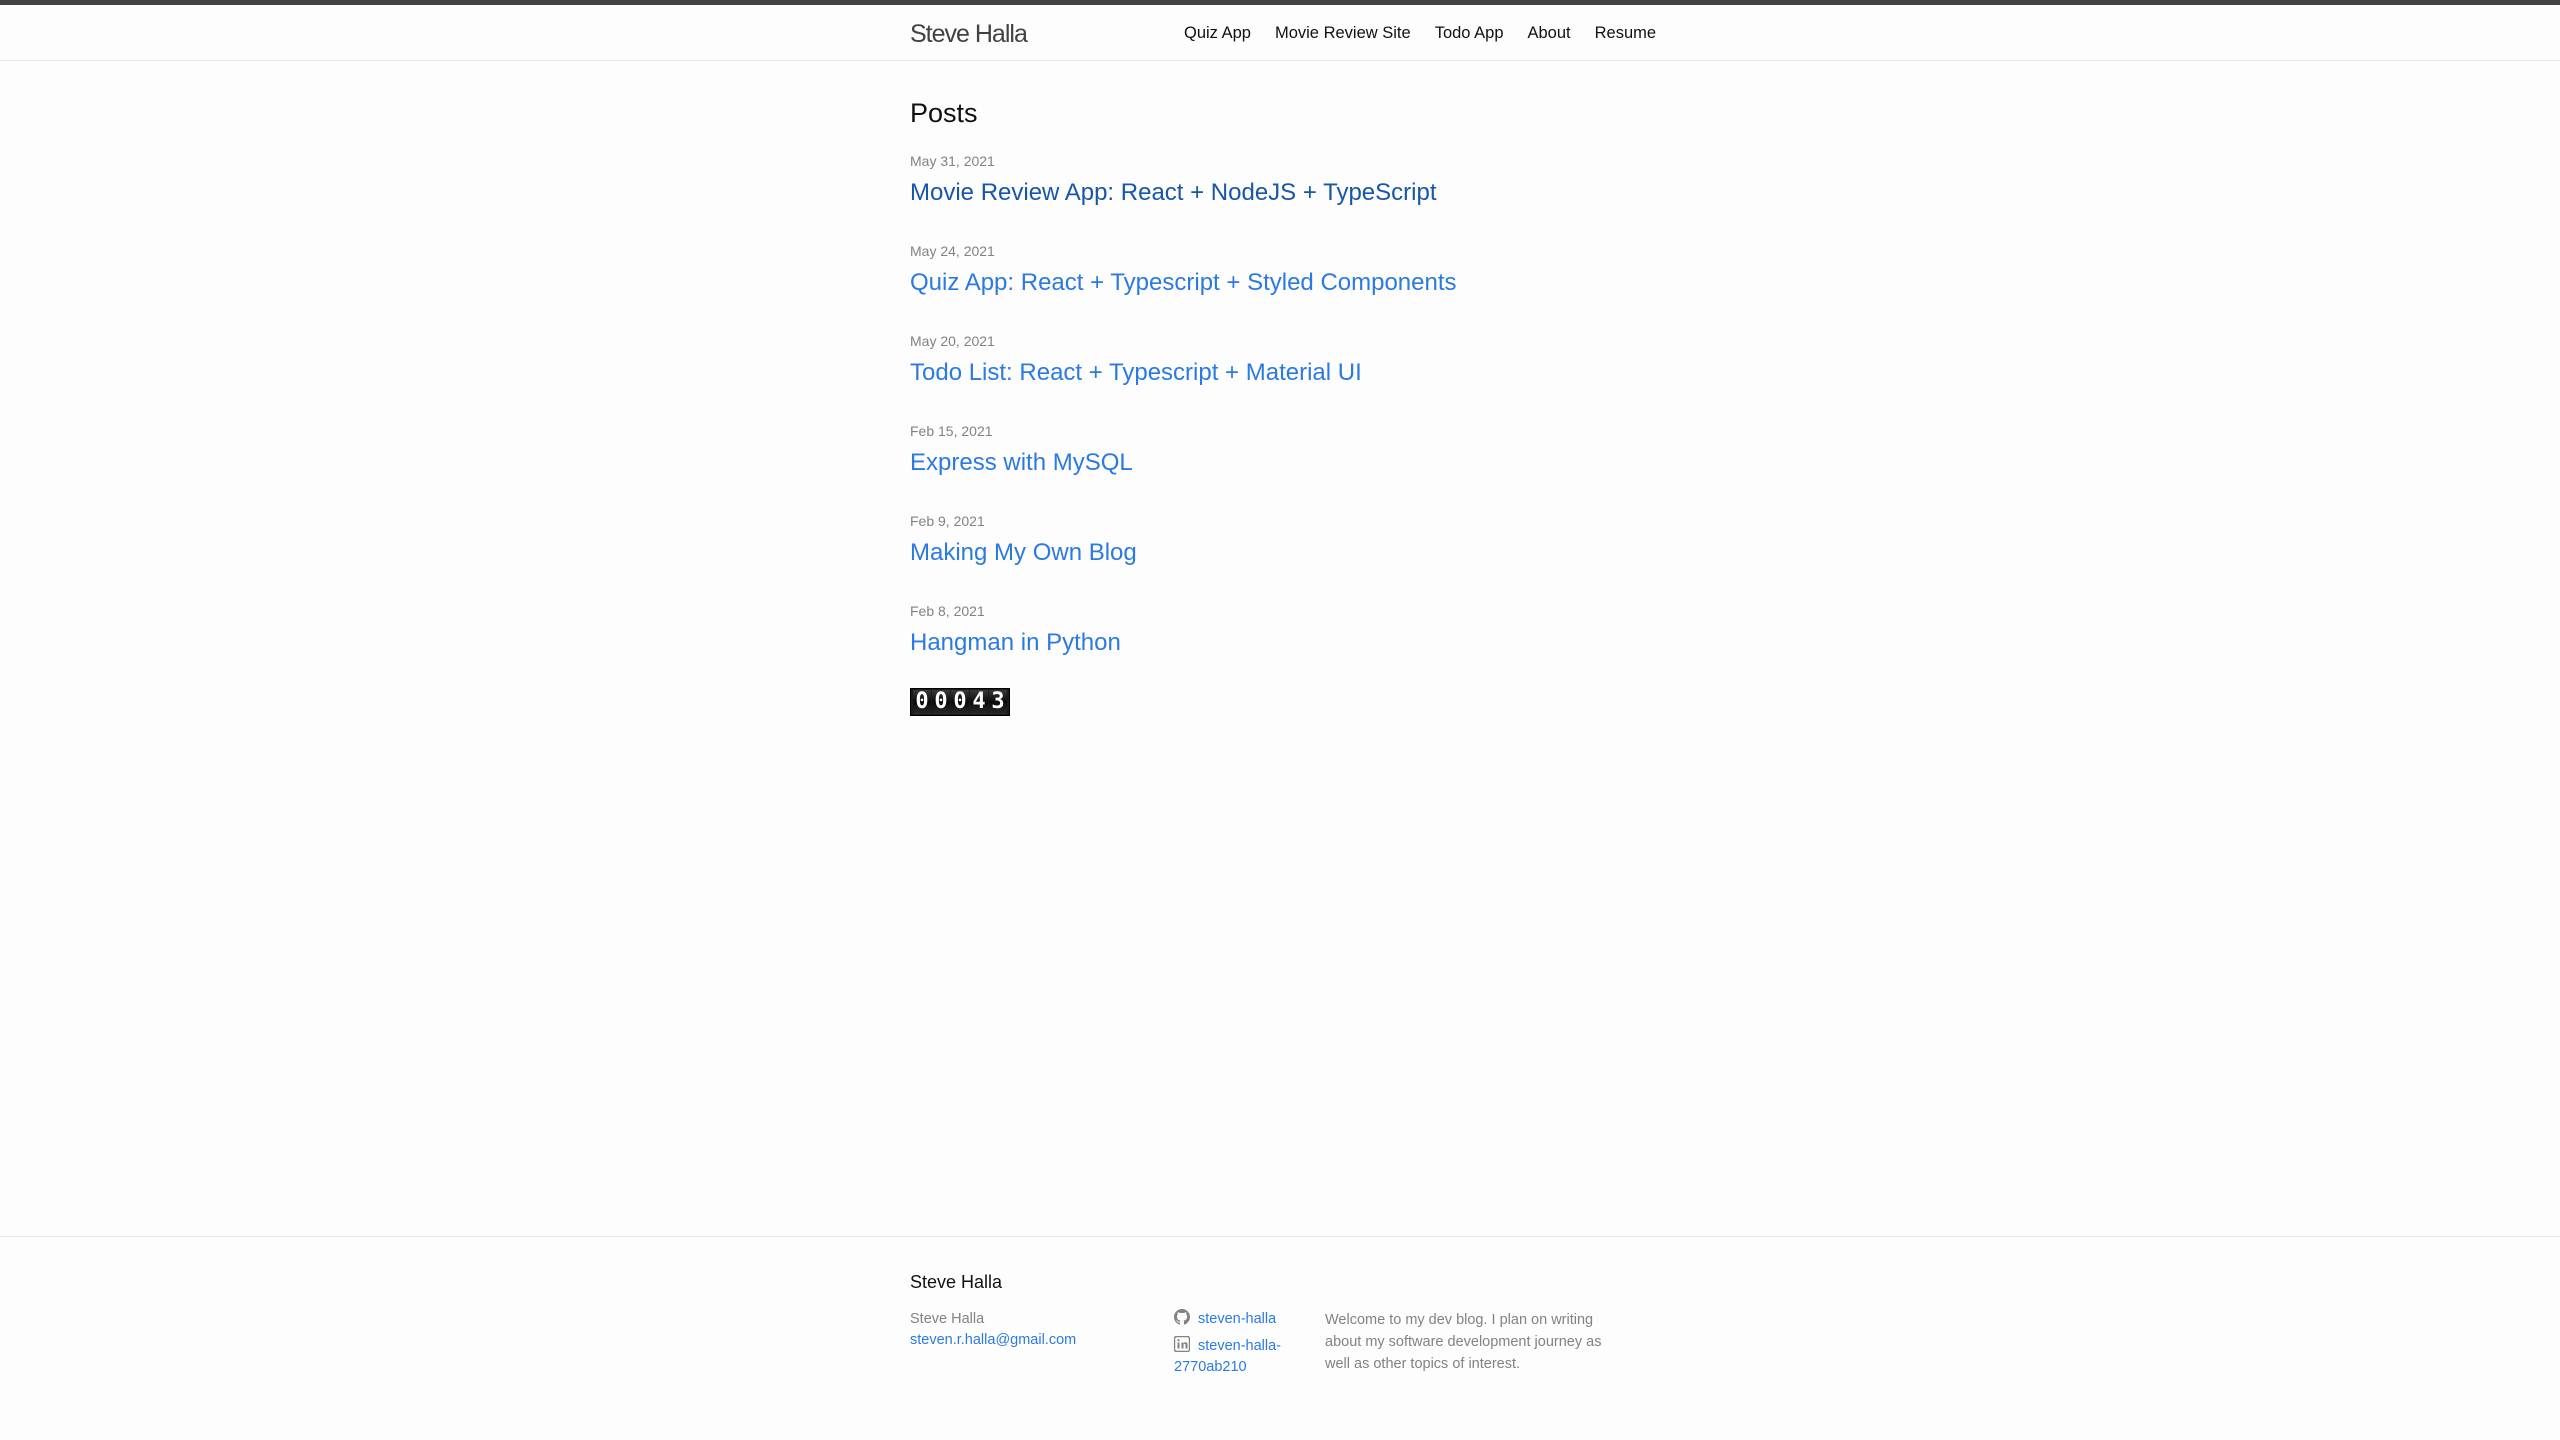 Image resolution: width=2560 pixels, height=1440 pixels. I want to click on post-list-item: Feb 9, 2021 Making My Own Blog, so click(1280, 541).